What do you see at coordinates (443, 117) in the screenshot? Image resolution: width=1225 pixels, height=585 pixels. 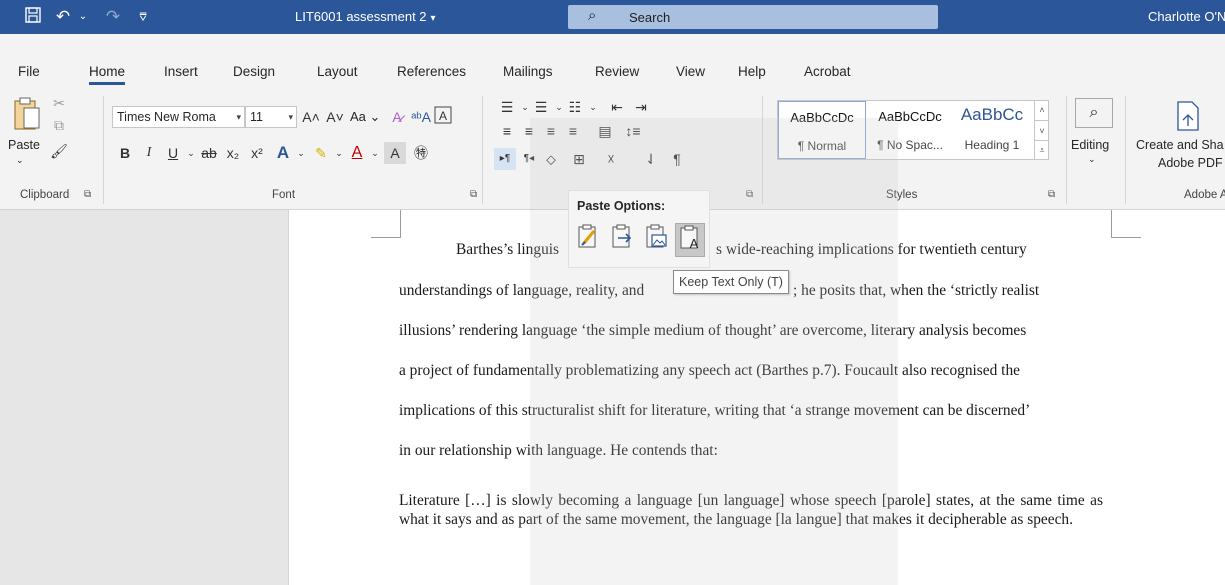 I see `character-border-icon: A` at bounding box center [443, 117].